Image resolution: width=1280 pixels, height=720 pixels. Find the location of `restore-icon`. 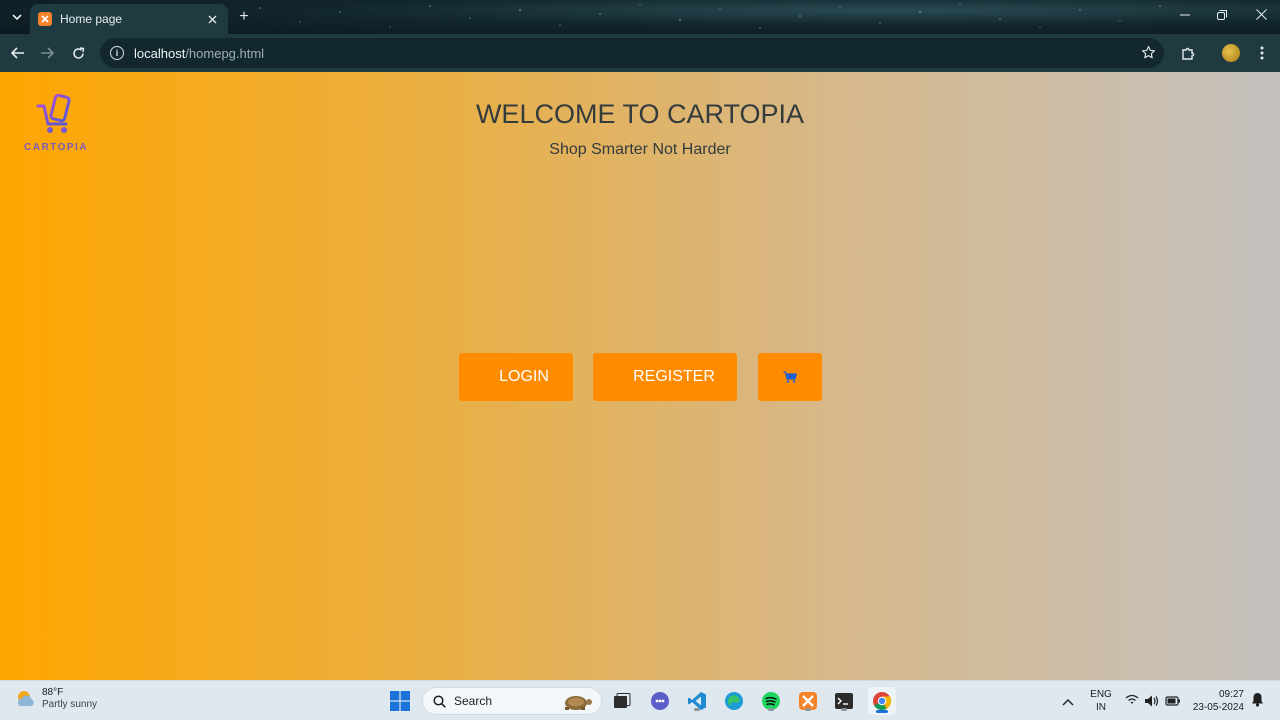

restore-icon is located at coordinates (1222, 15).